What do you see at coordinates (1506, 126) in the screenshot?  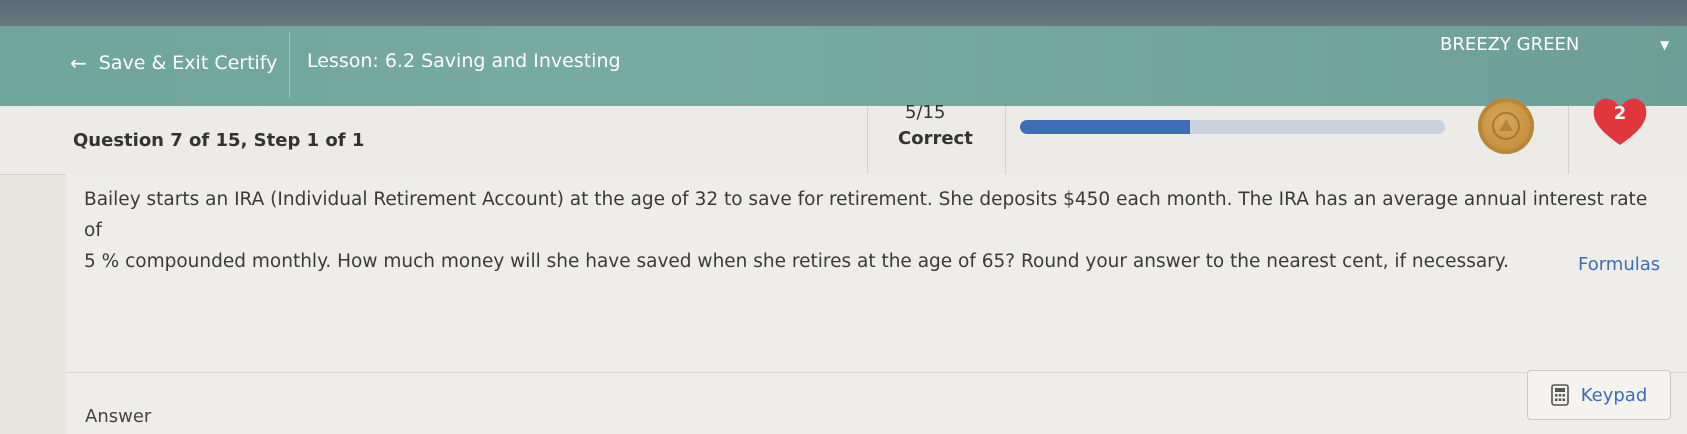 I see `coin-badge-icon` at bounding box center [1506, 126].